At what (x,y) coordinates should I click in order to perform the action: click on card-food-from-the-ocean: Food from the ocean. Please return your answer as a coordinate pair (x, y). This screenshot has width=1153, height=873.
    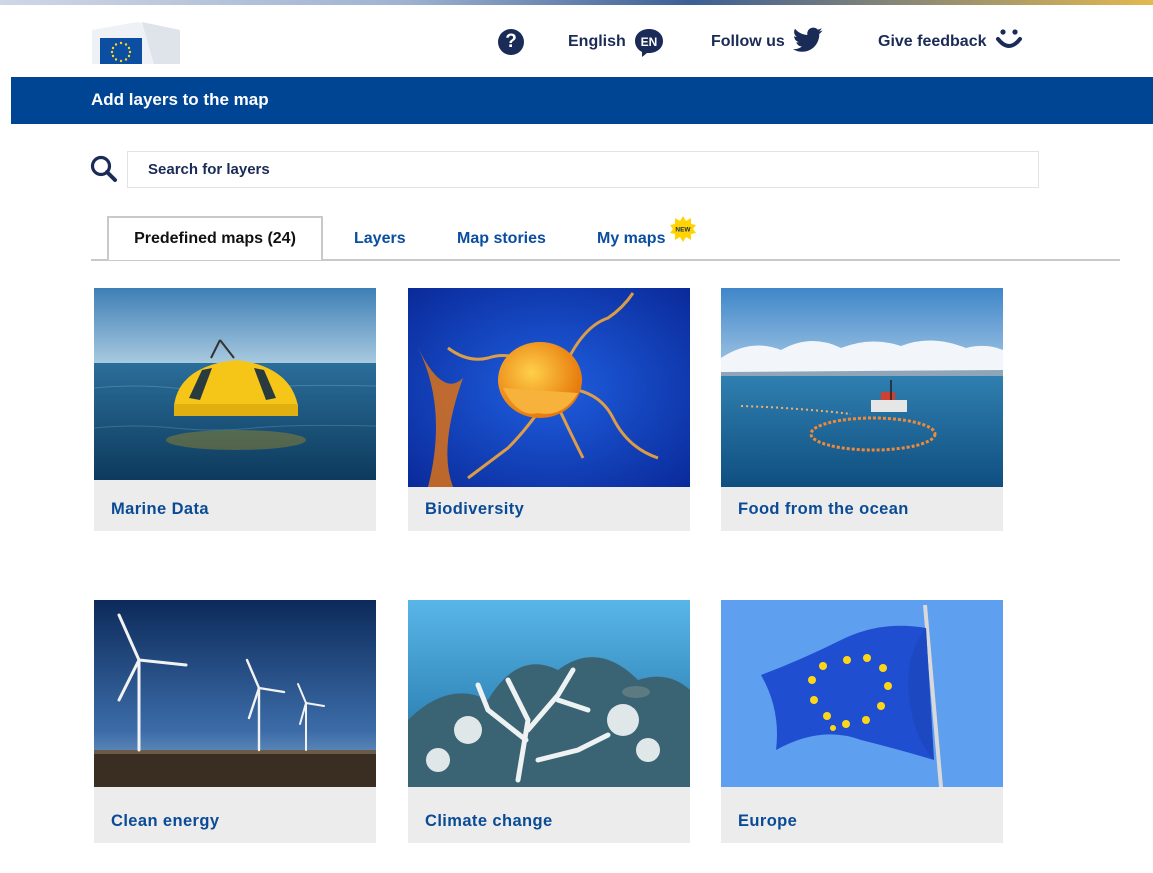
    Looking at the image, I should click on (862, 409).